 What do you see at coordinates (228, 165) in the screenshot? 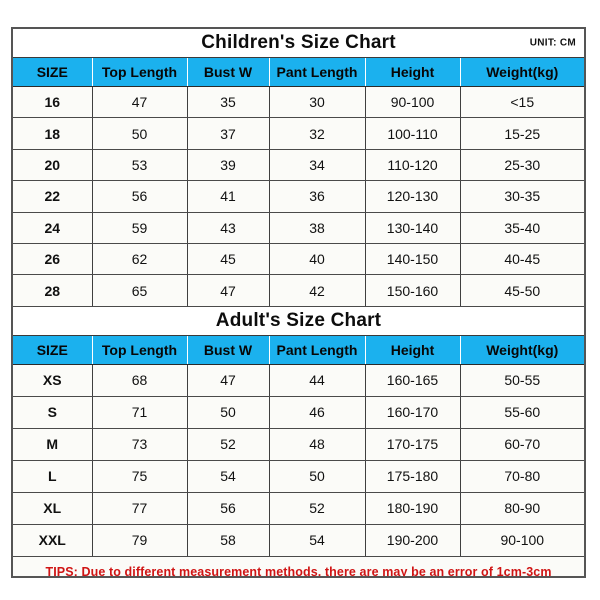
I see `measurement-cell: 39` at bounding box center [228, 165].